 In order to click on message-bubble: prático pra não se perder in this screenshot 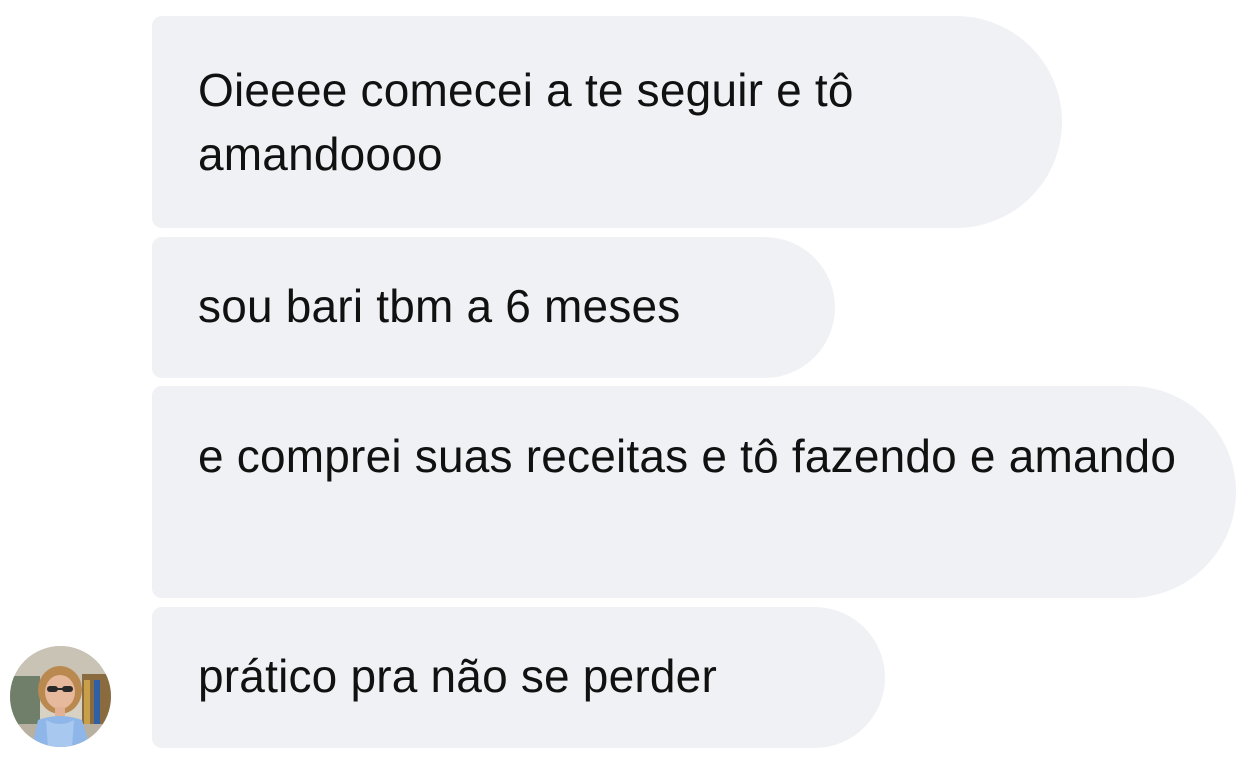, I will do `click(518, 677)`.